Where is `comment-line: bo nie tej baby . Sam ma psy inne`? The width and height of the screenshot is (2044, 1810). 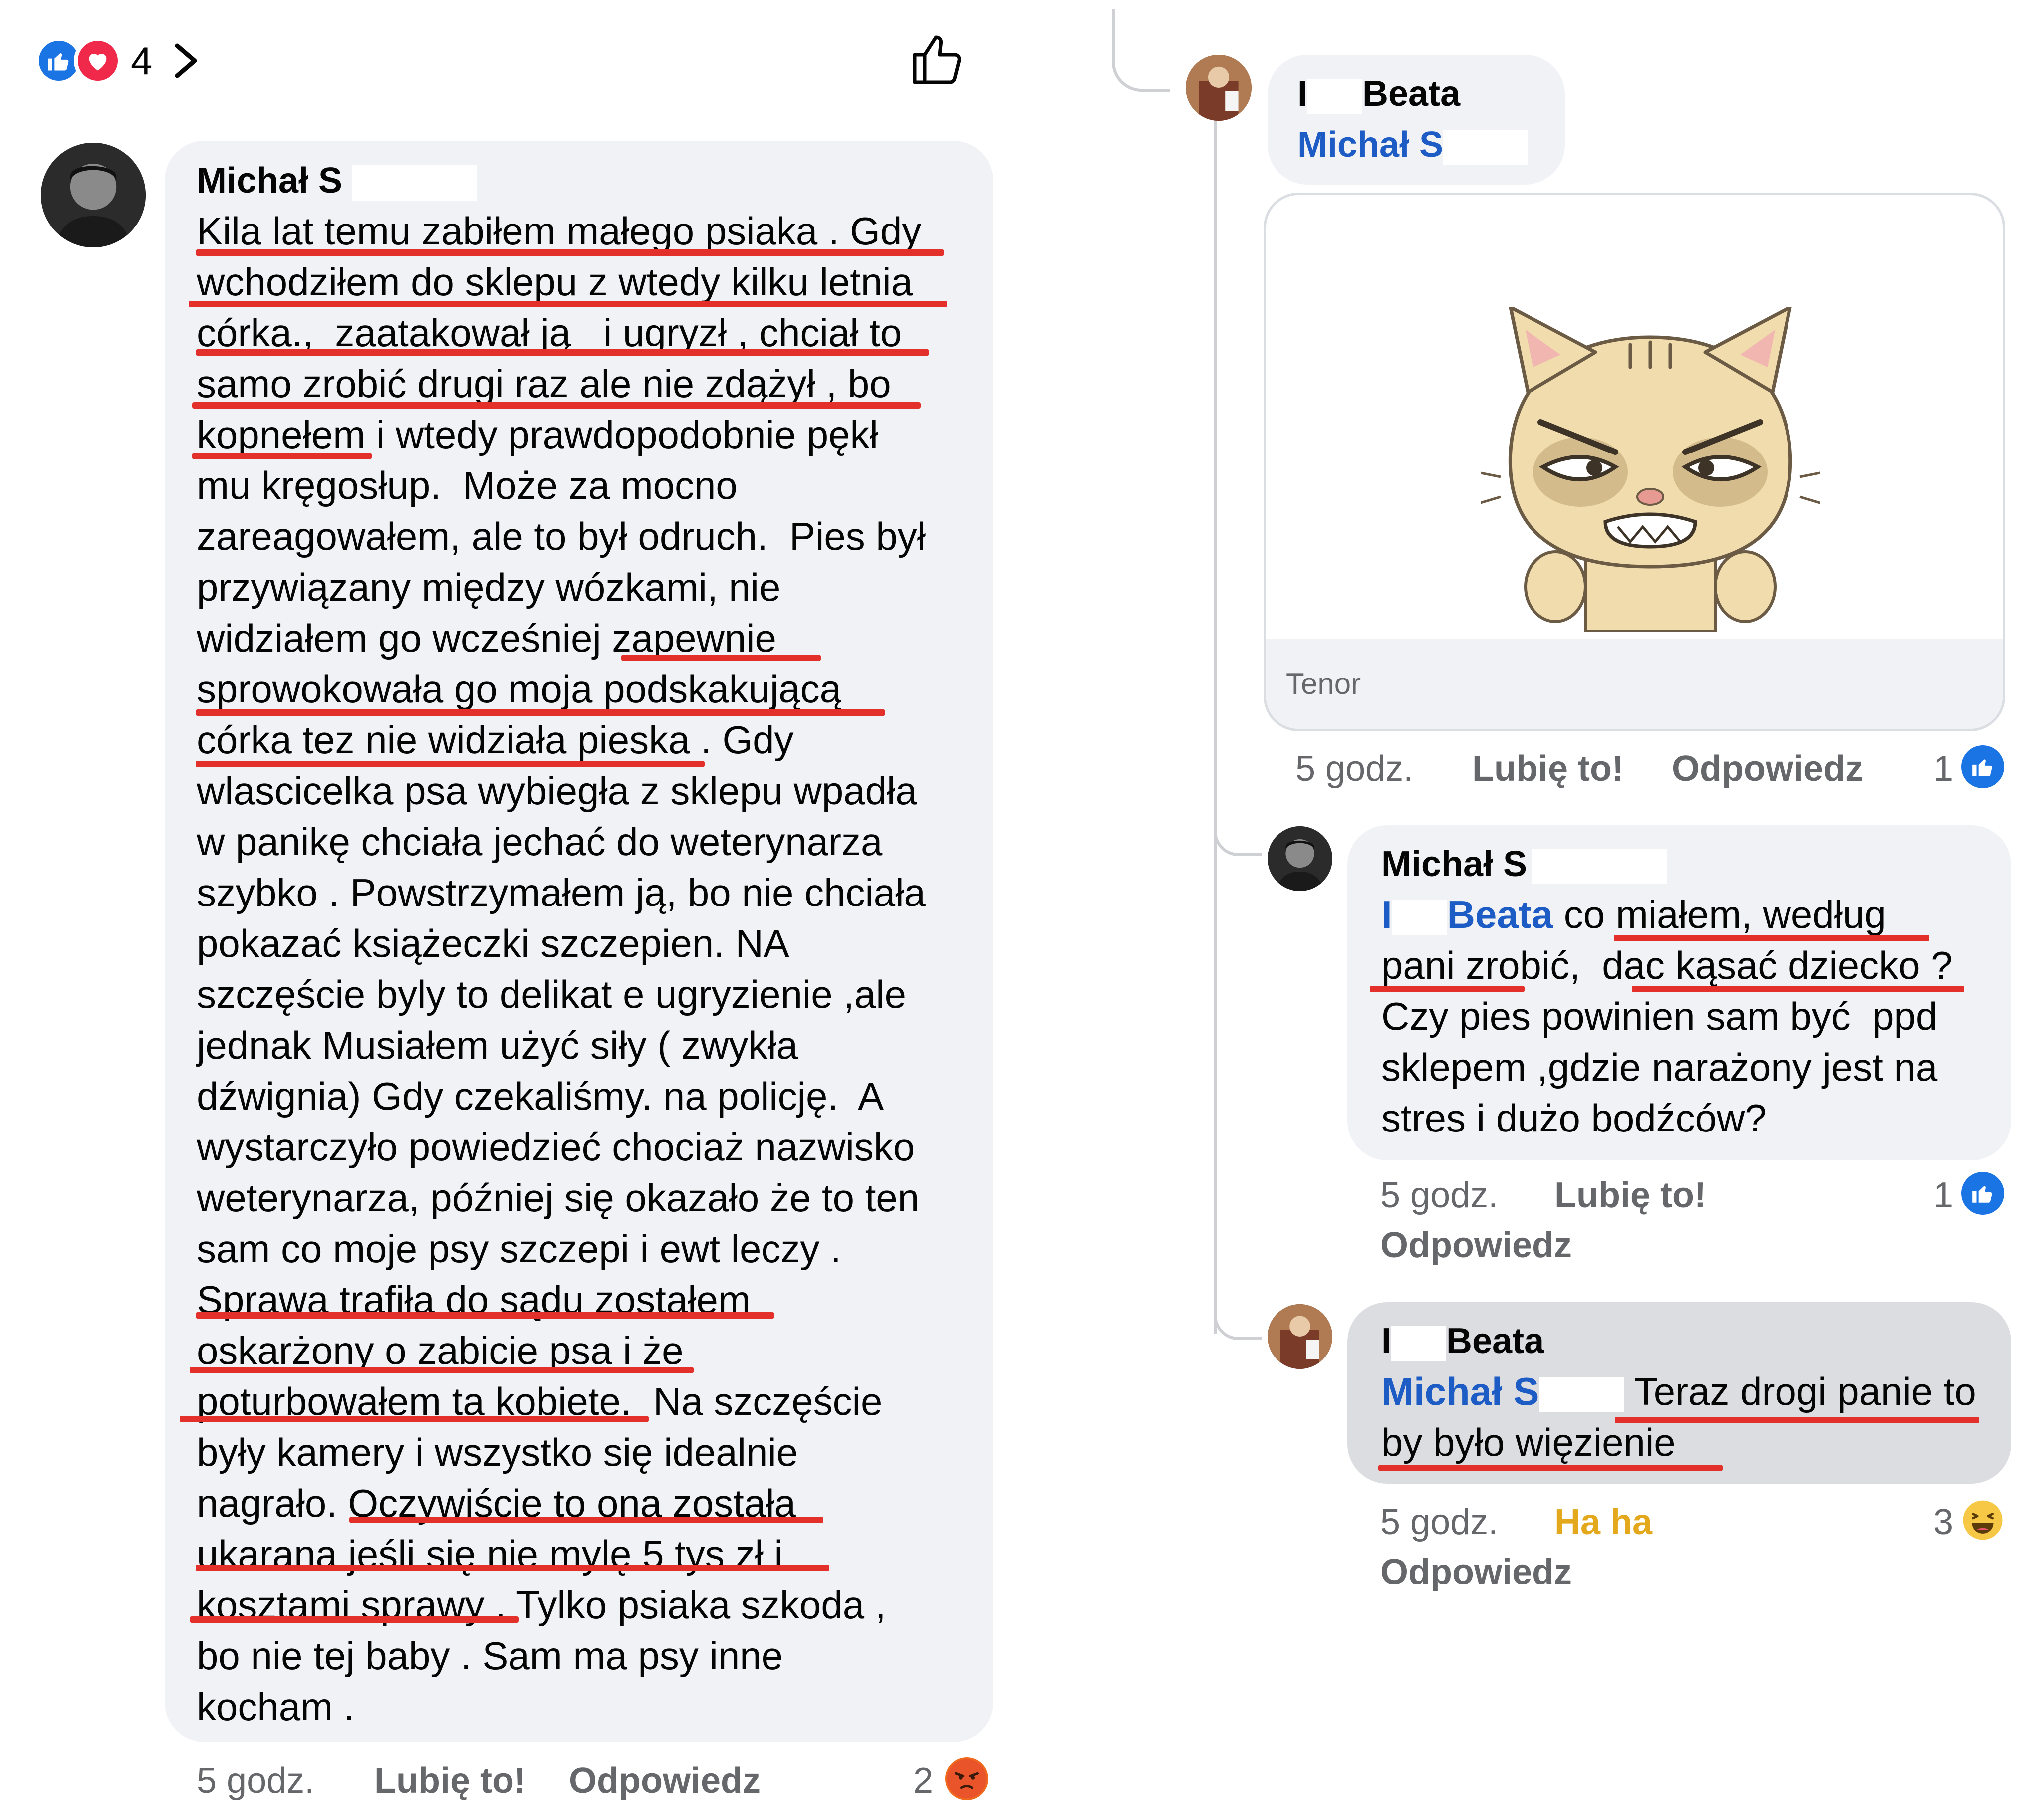
comment-line: bo nie tej baby . Sam ma psy inne is located at coordinates (490, 1656).